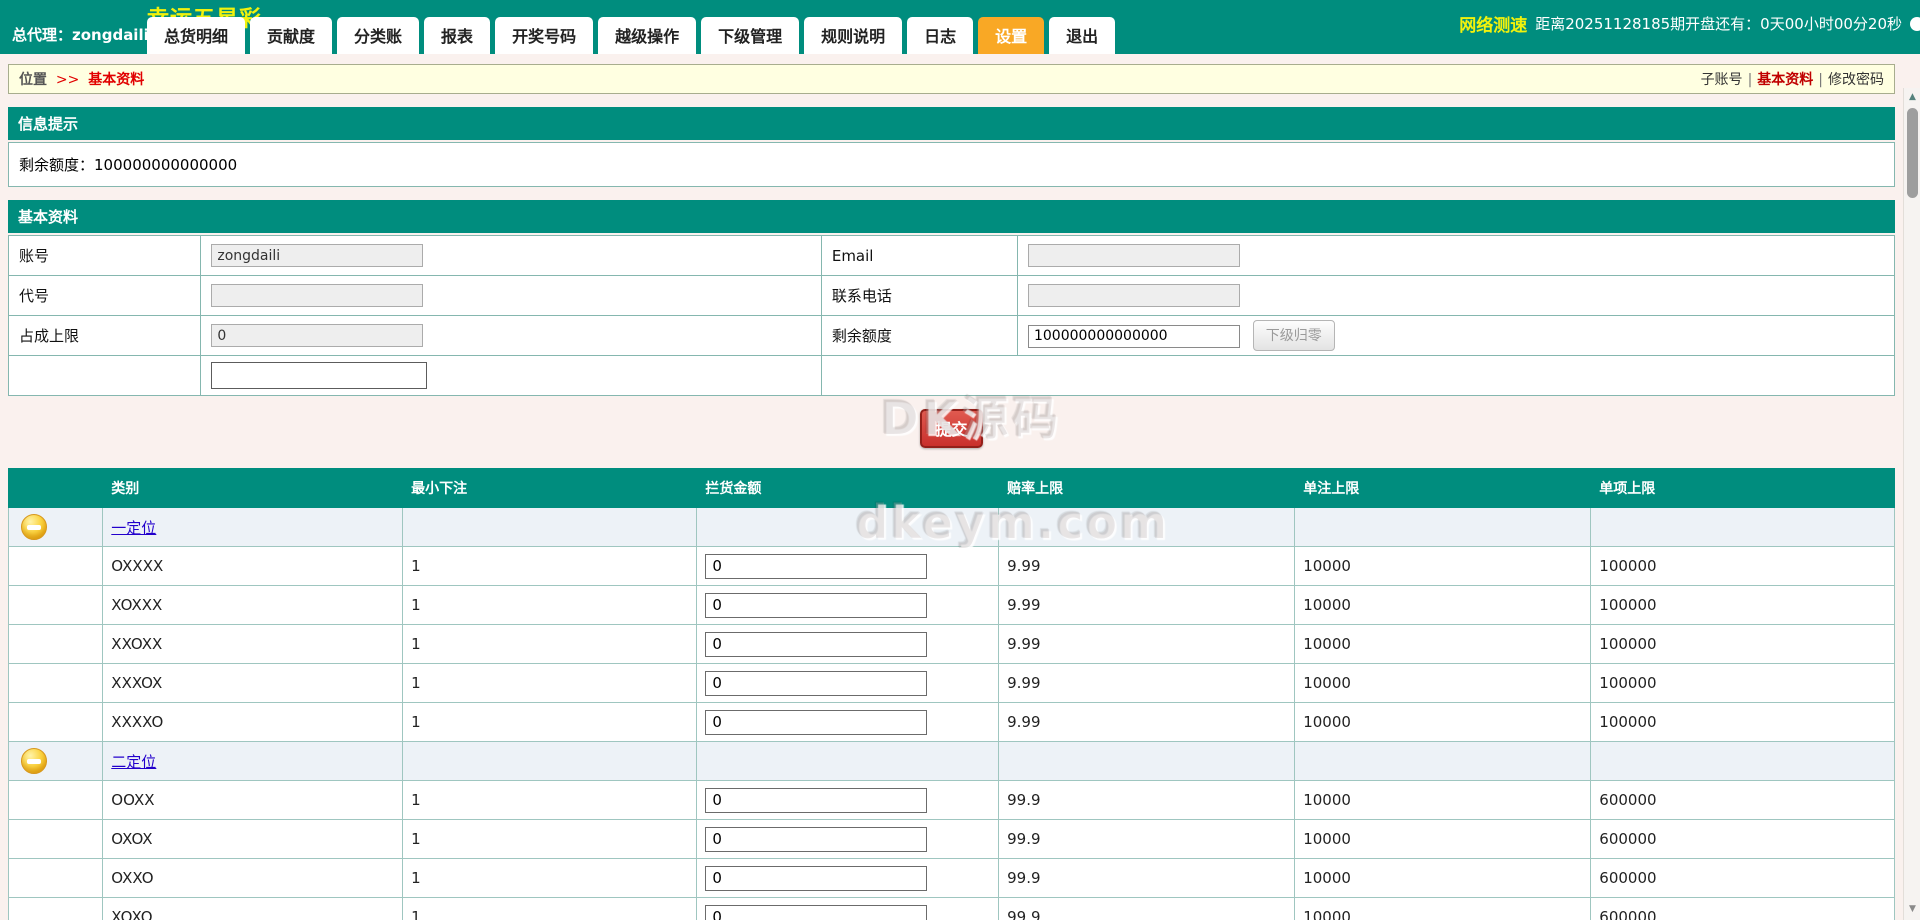 This screenshot has height=920, width=1920. What do you see at coordinates (544, 35) in the screenshot?
I see `tab-开奖号码: 开奖号码` at bounding box center [544, 35].